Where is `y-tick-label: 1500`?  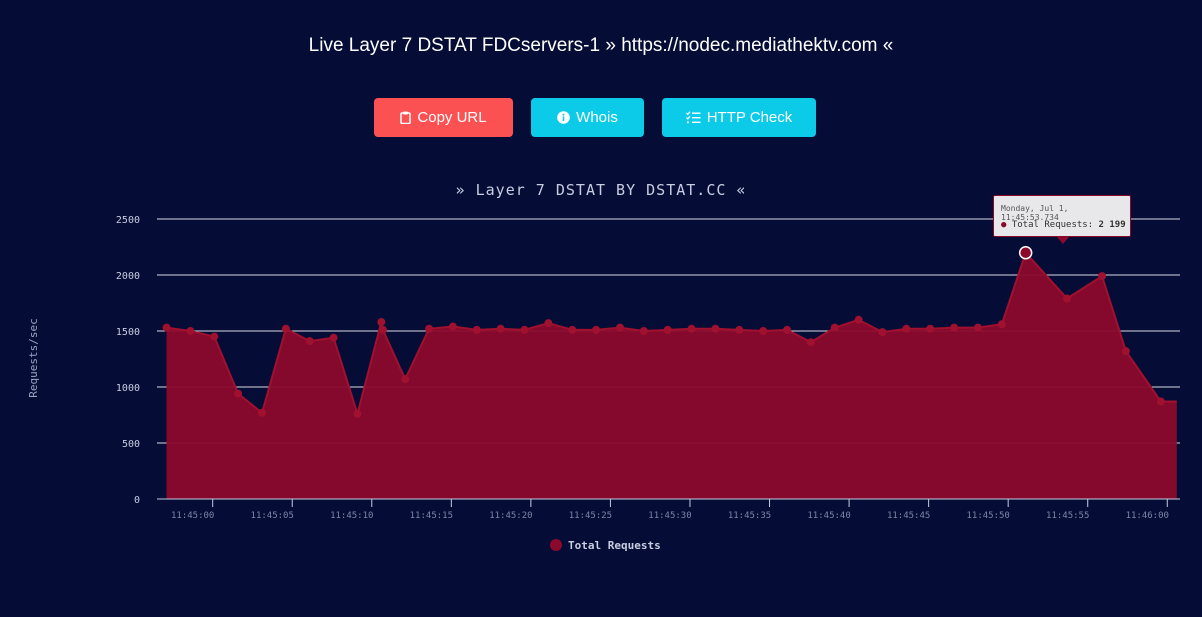 y-tick-label: 1500 is located at coordinates (128, 332).